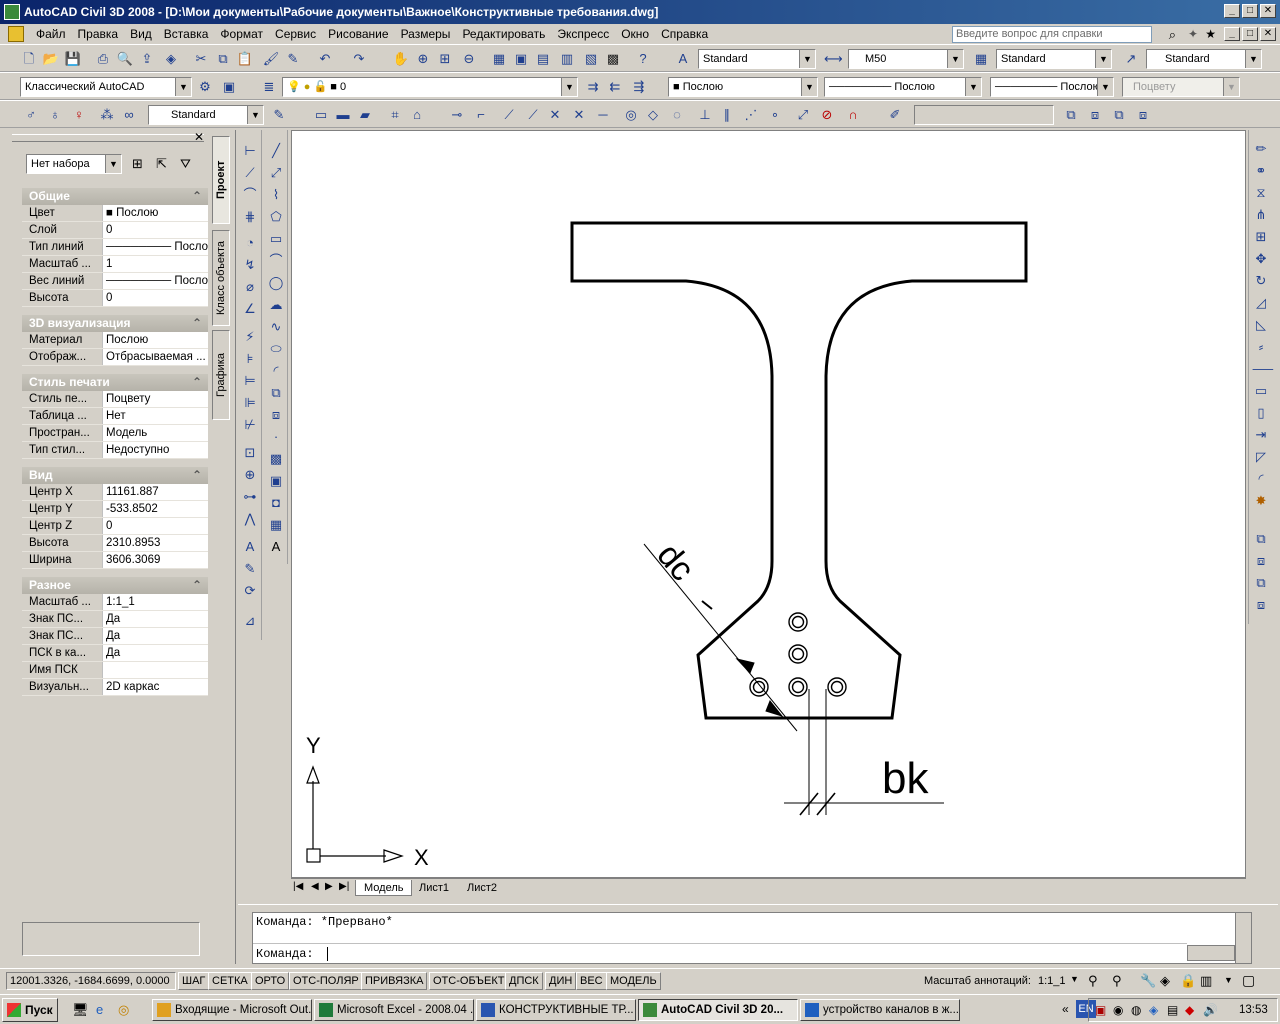 The height and width of the screenshot is (1024, 1280). I want to click on menu-express: Экспресс, so click(583, 34).